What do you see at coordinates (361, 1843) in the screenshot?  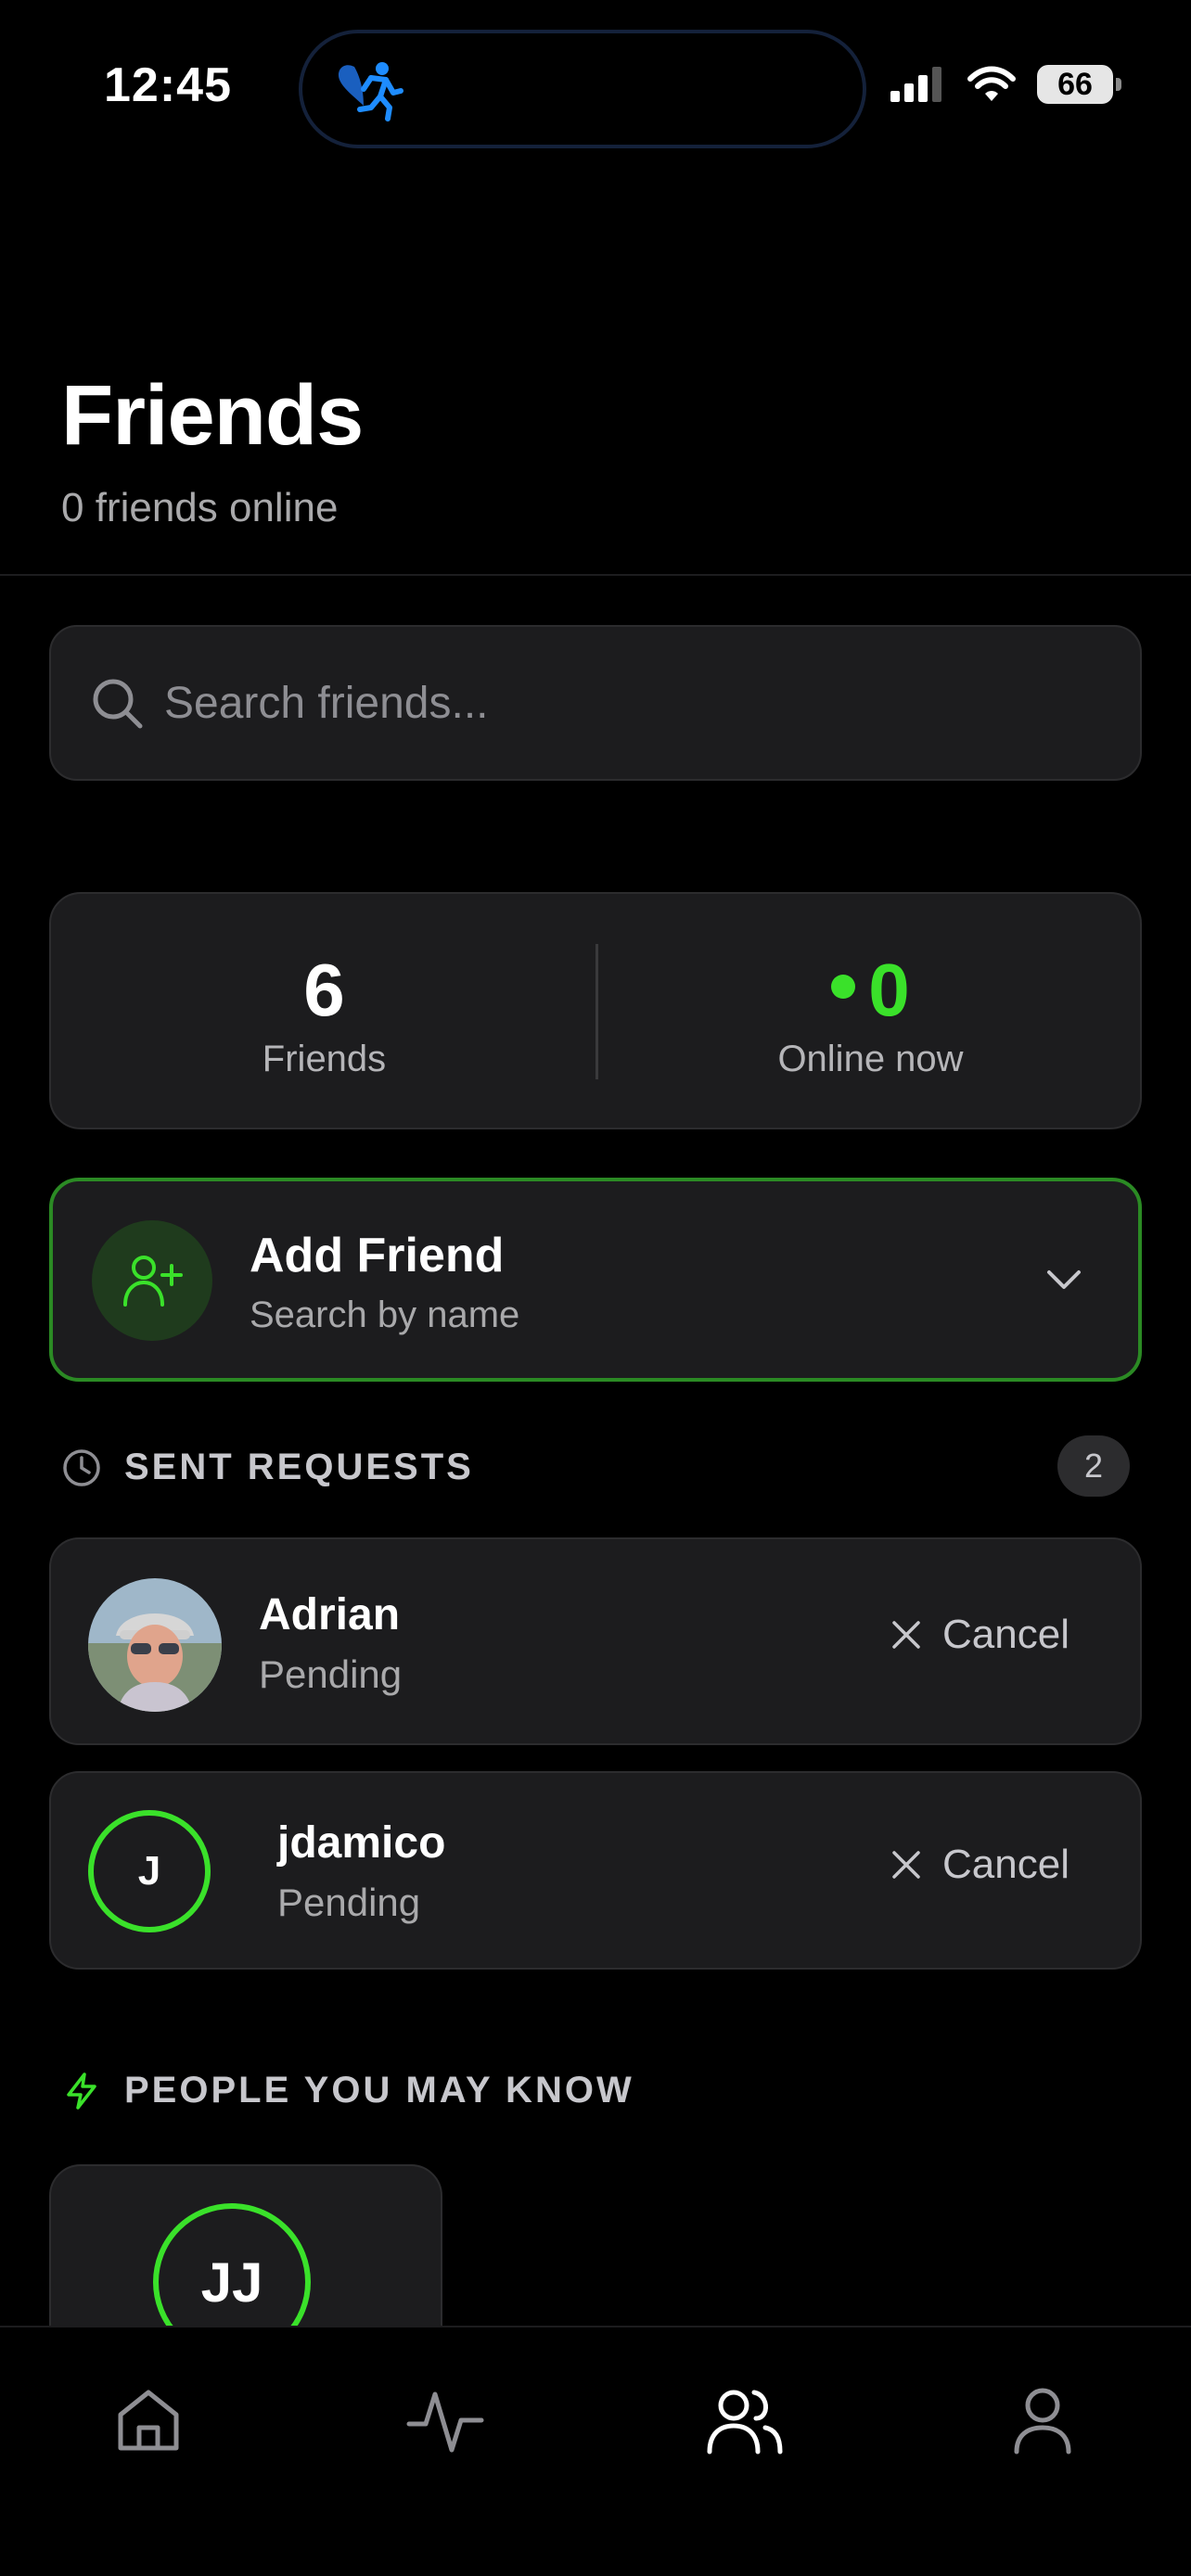 I see `request-name: jdamico` at bounding box center [361, 1843].